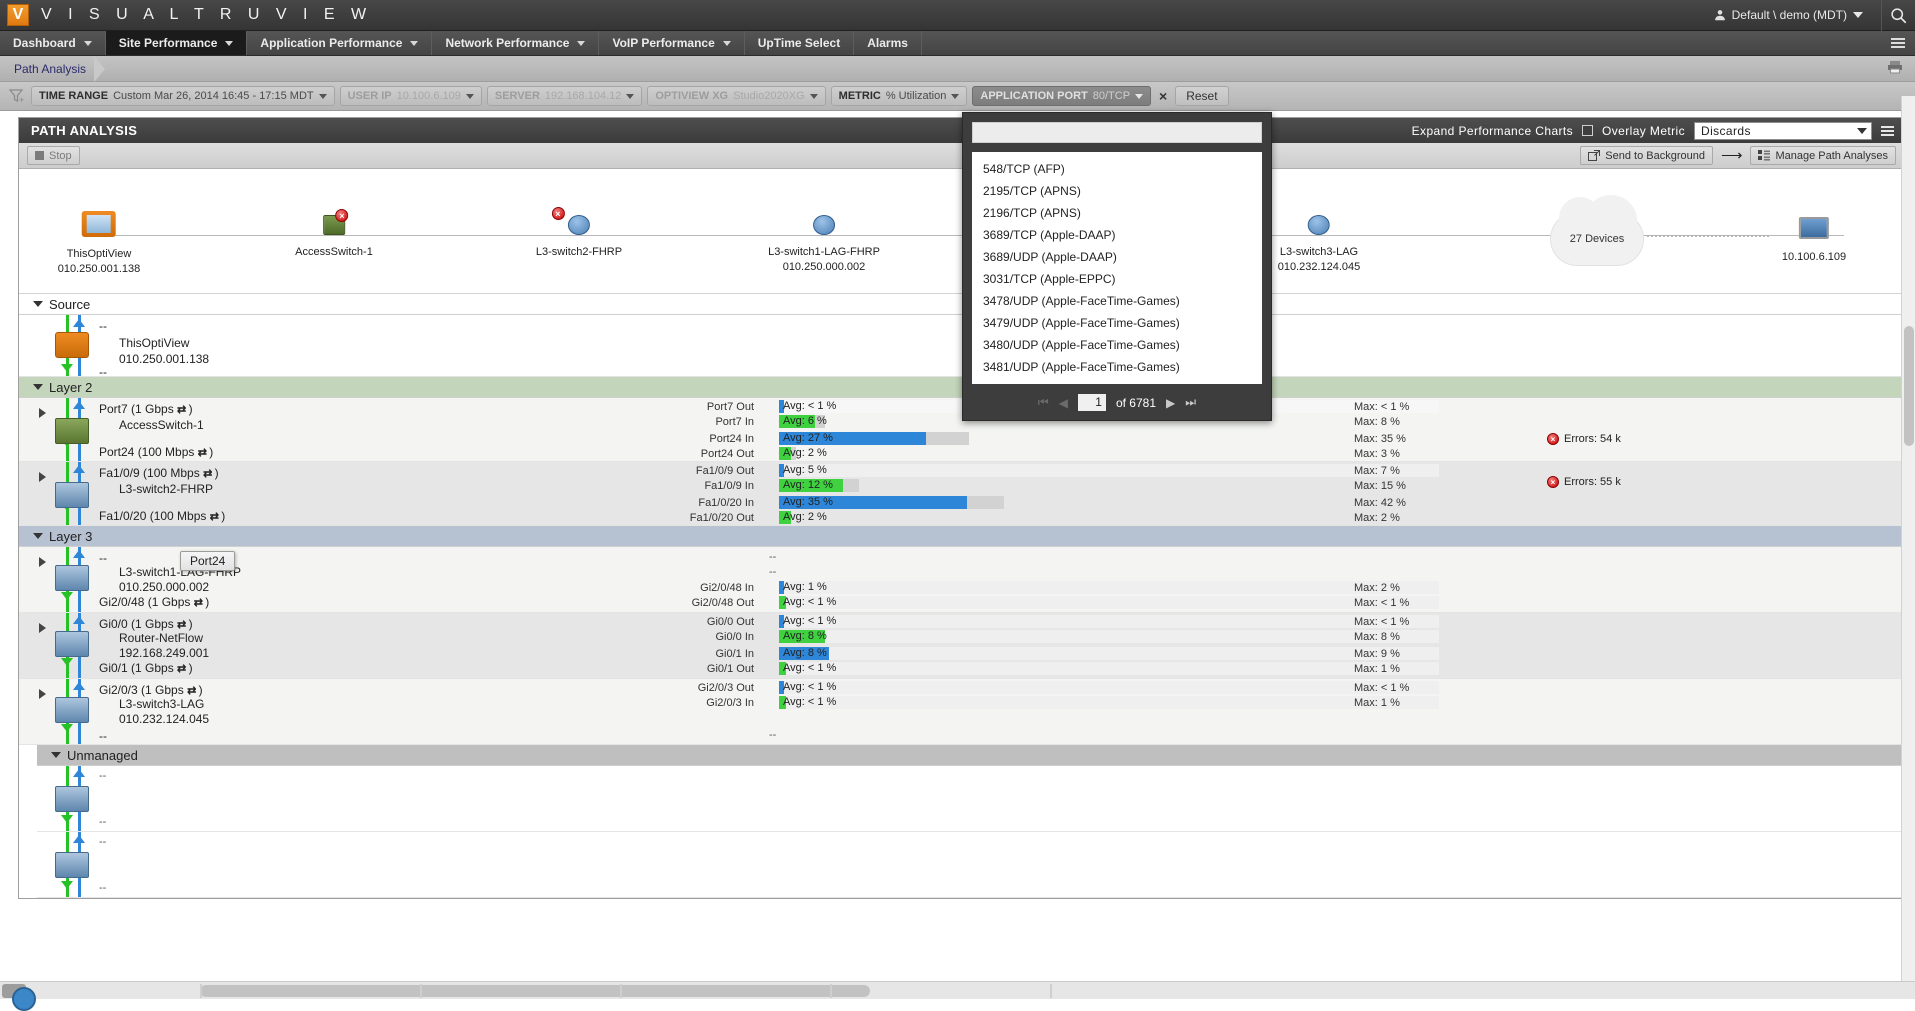 The image size is (1915, 1011). I want to click on metric-label: Port24 Out, so click(727, 454).